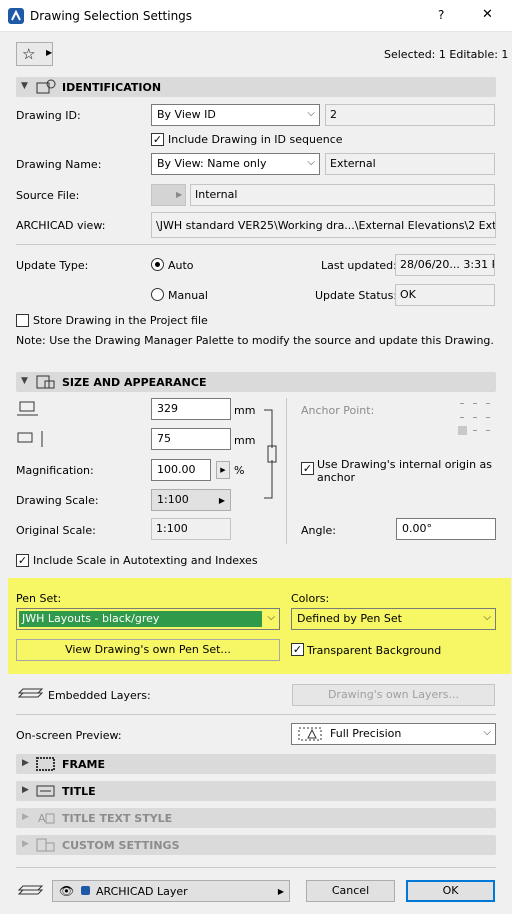 The width and height of the screenshot is (512, 914). I want to click on archicad-view-label: ARCHICAD view:, so click(61, 225).